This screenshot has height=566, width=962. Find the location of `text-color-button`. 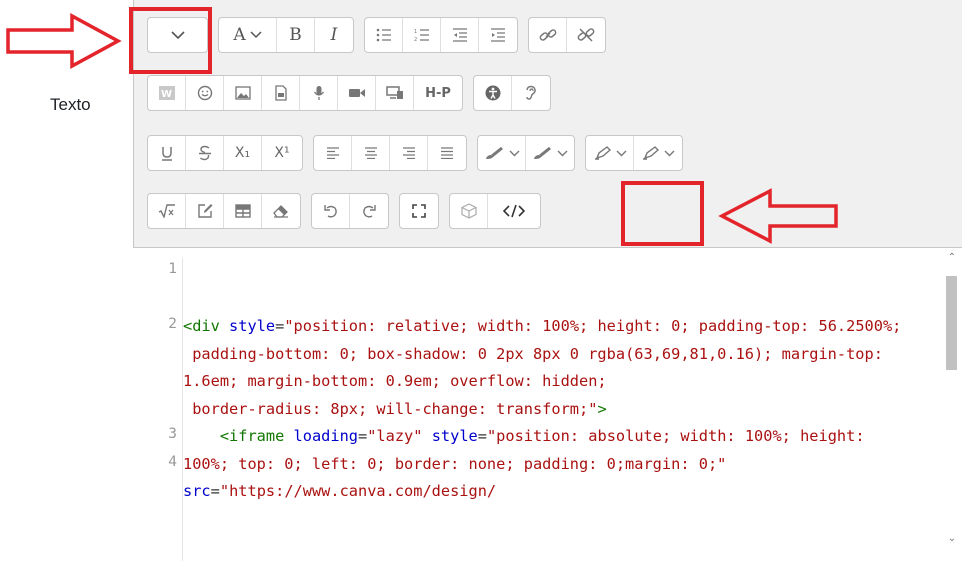

text-color-button is located at coordinates (502, 153).